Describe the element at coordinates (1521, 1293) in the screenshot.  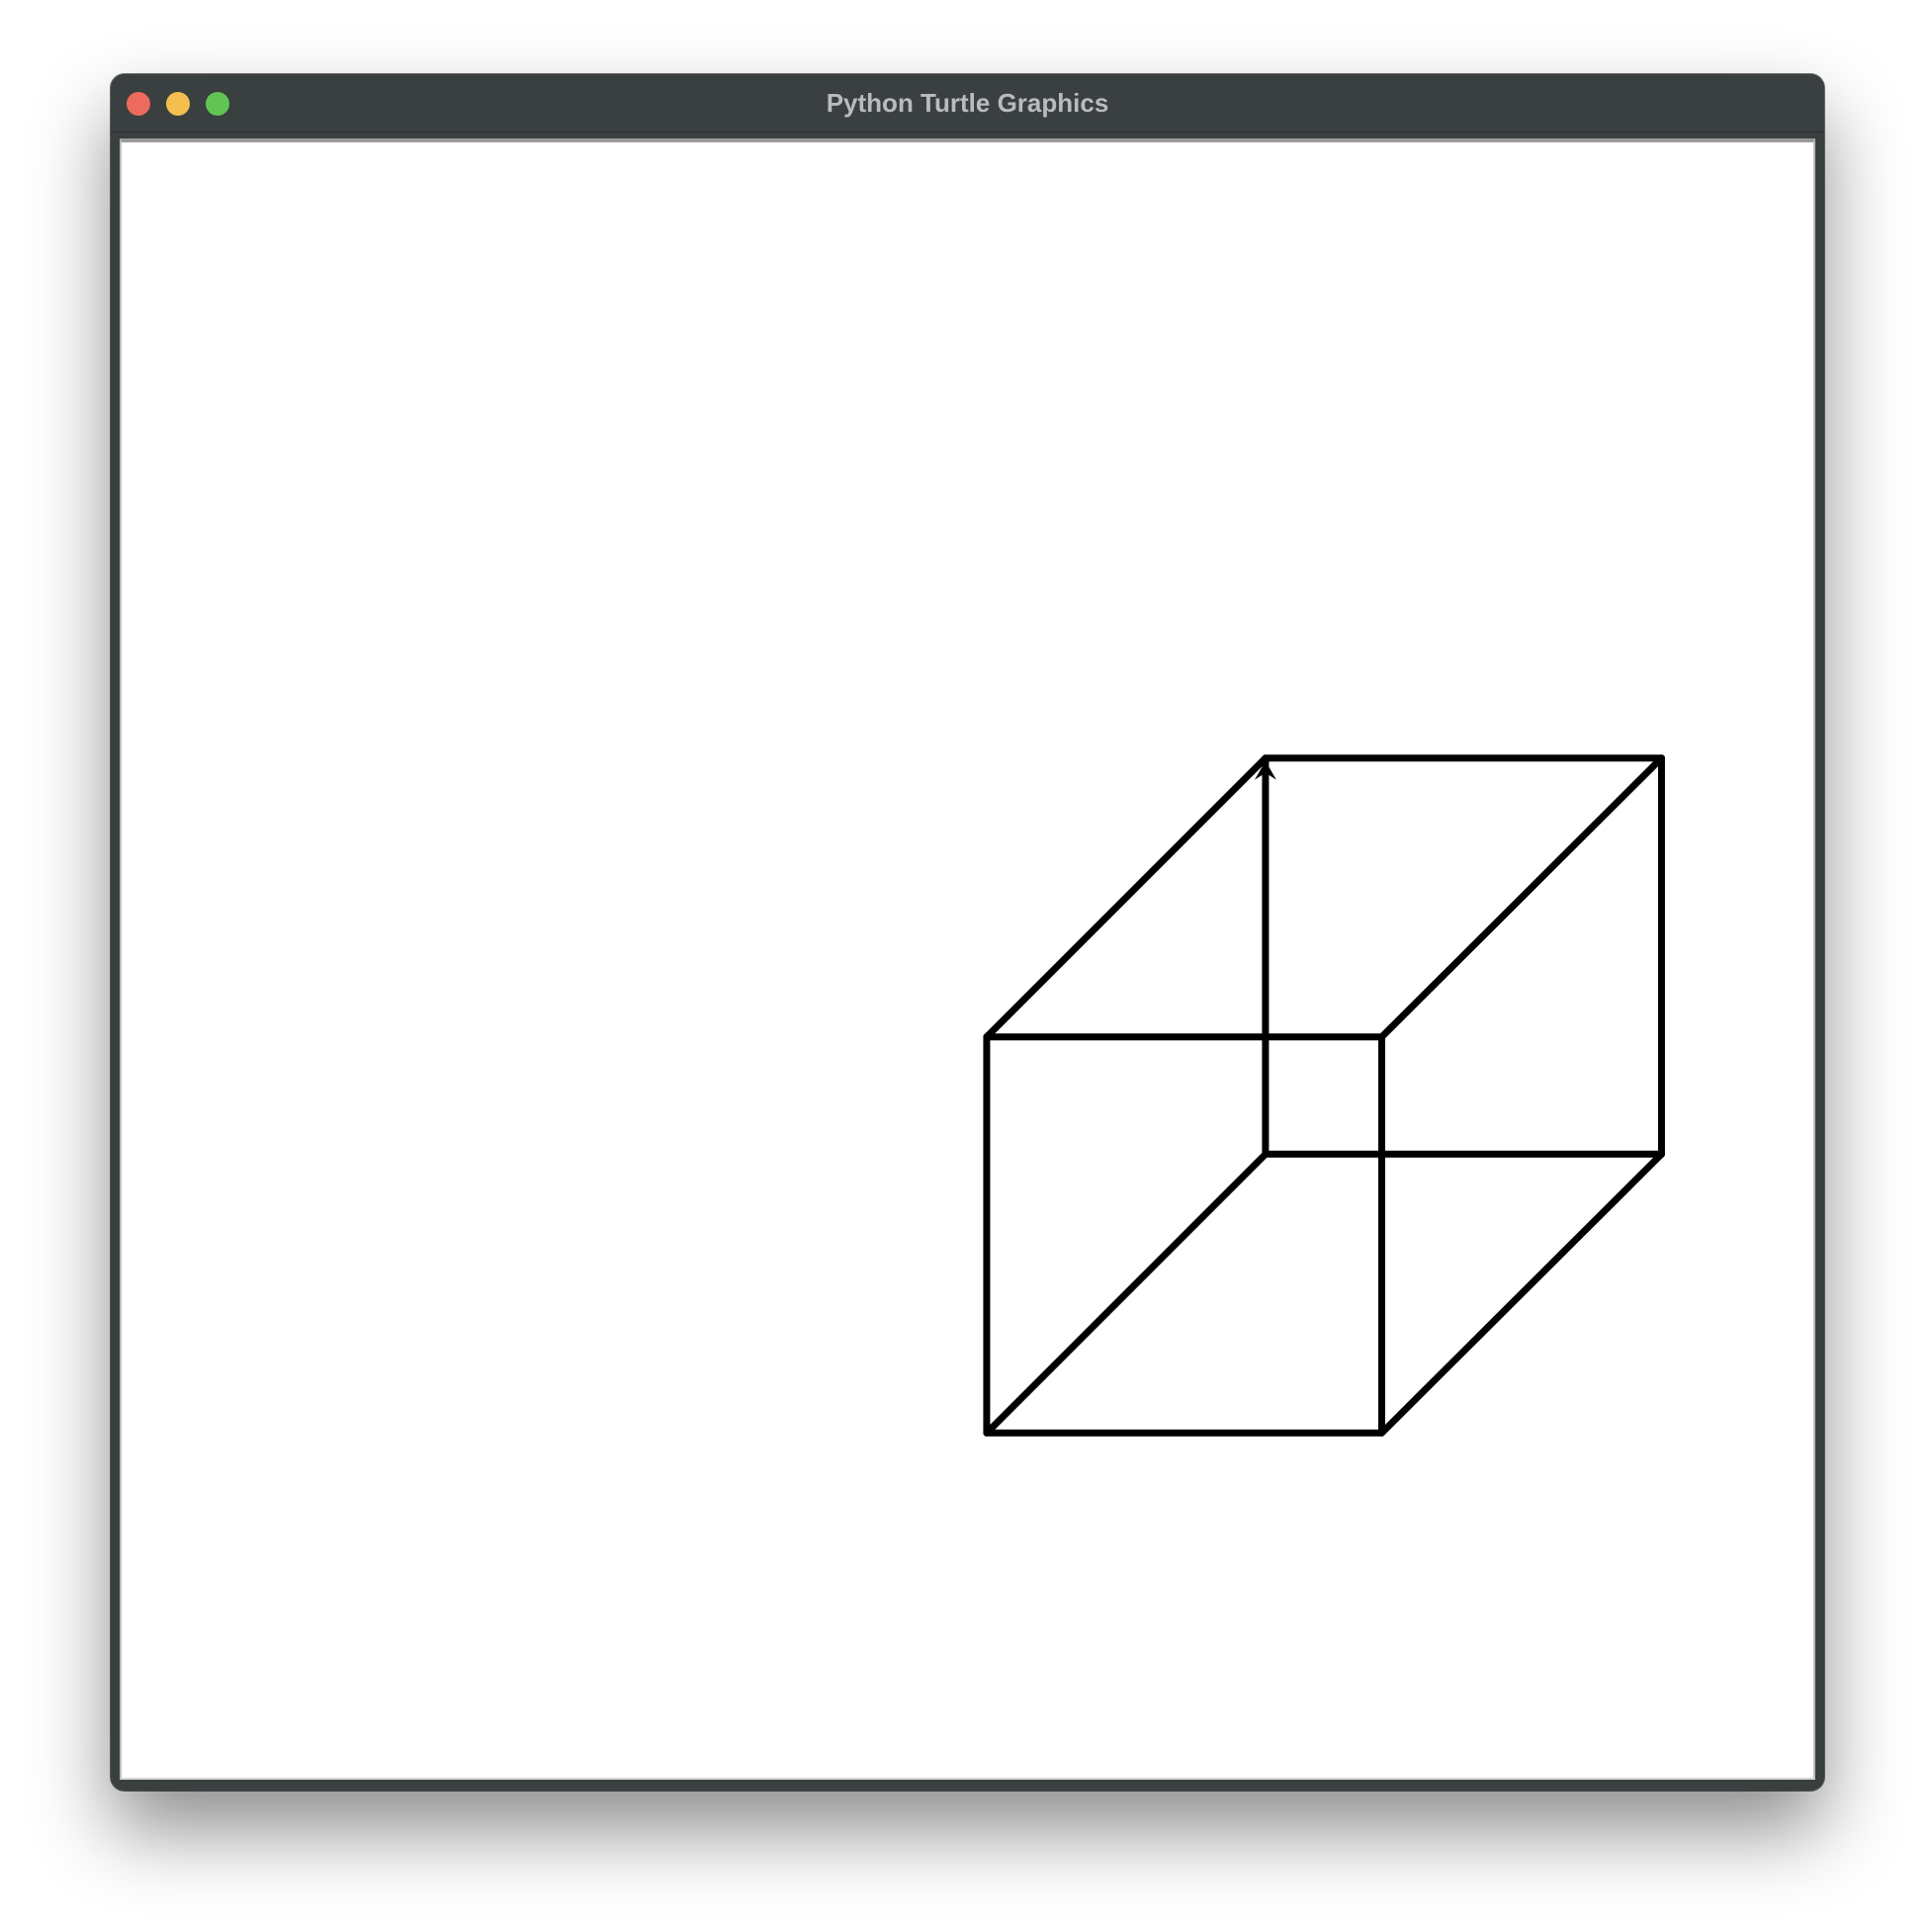
I see `diagonal-bottom-right` at that location.